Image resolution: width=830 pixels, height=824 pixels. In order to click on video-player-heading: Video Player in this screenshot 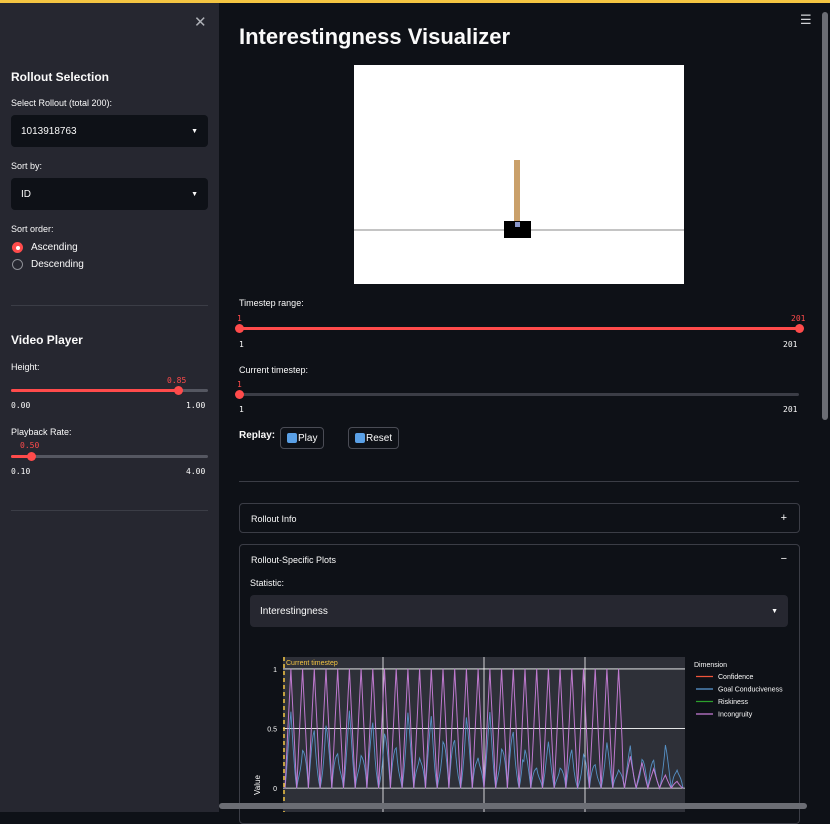, I will do `click(47, 340)`.